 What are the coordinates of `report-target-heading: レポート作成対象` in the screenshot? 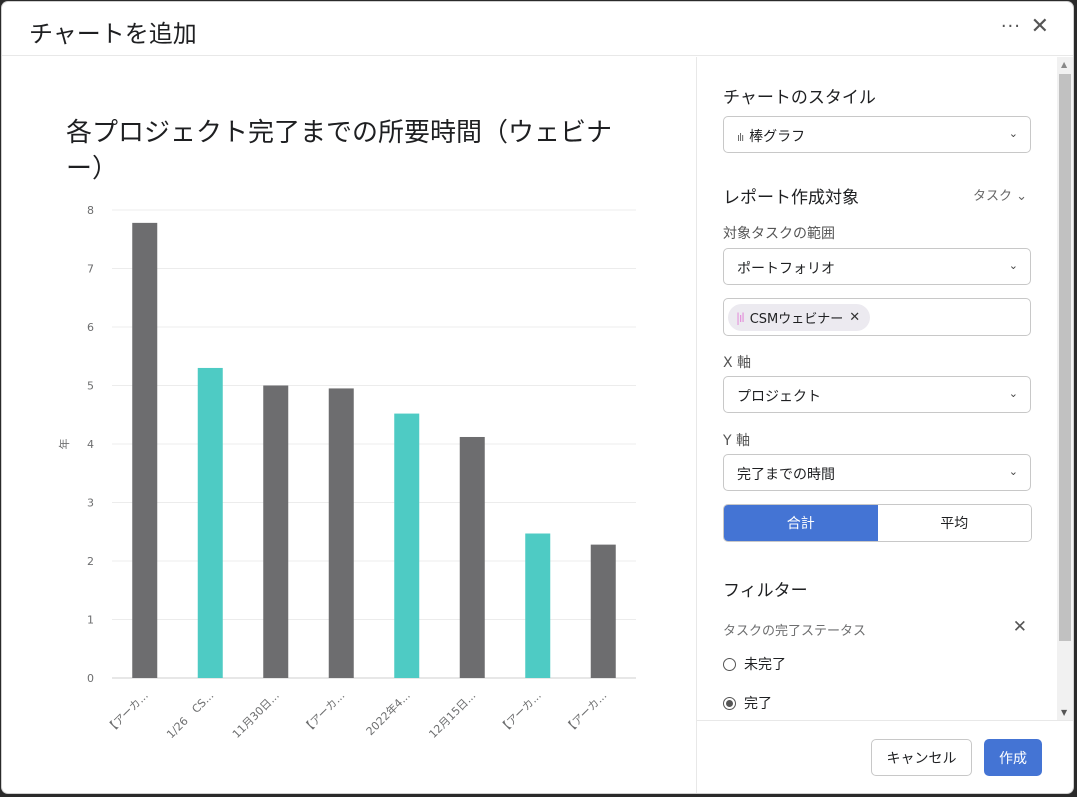 It's located at (791, 198).